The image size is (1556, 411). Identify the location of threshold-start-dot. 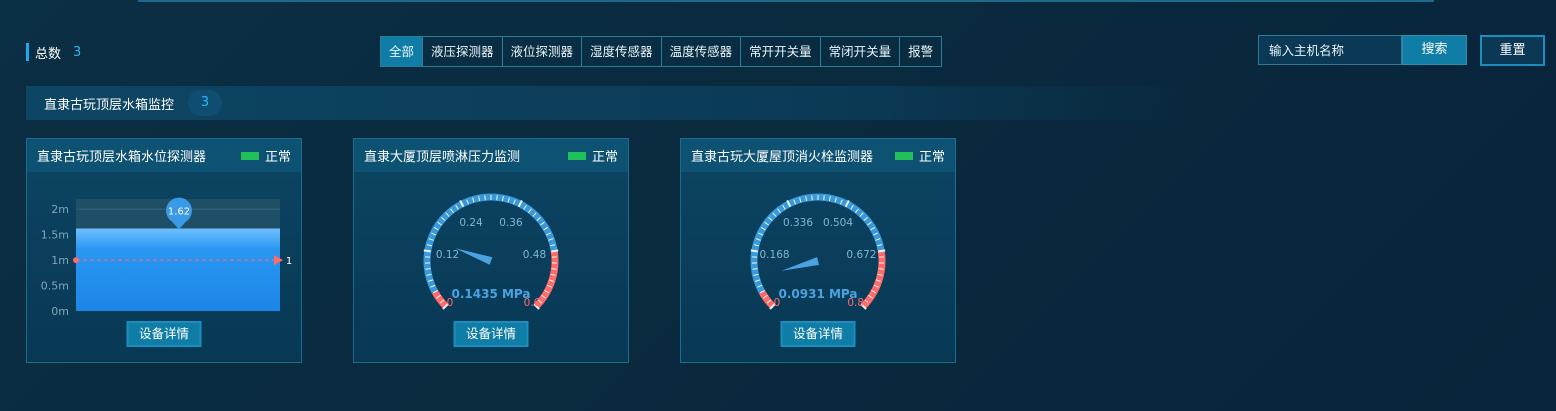
(76, 260).